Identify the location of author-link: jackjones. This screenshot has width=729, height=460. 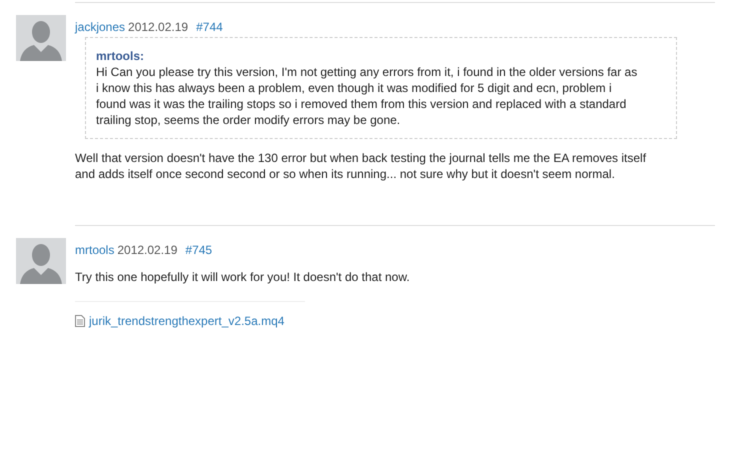
(100, 27).